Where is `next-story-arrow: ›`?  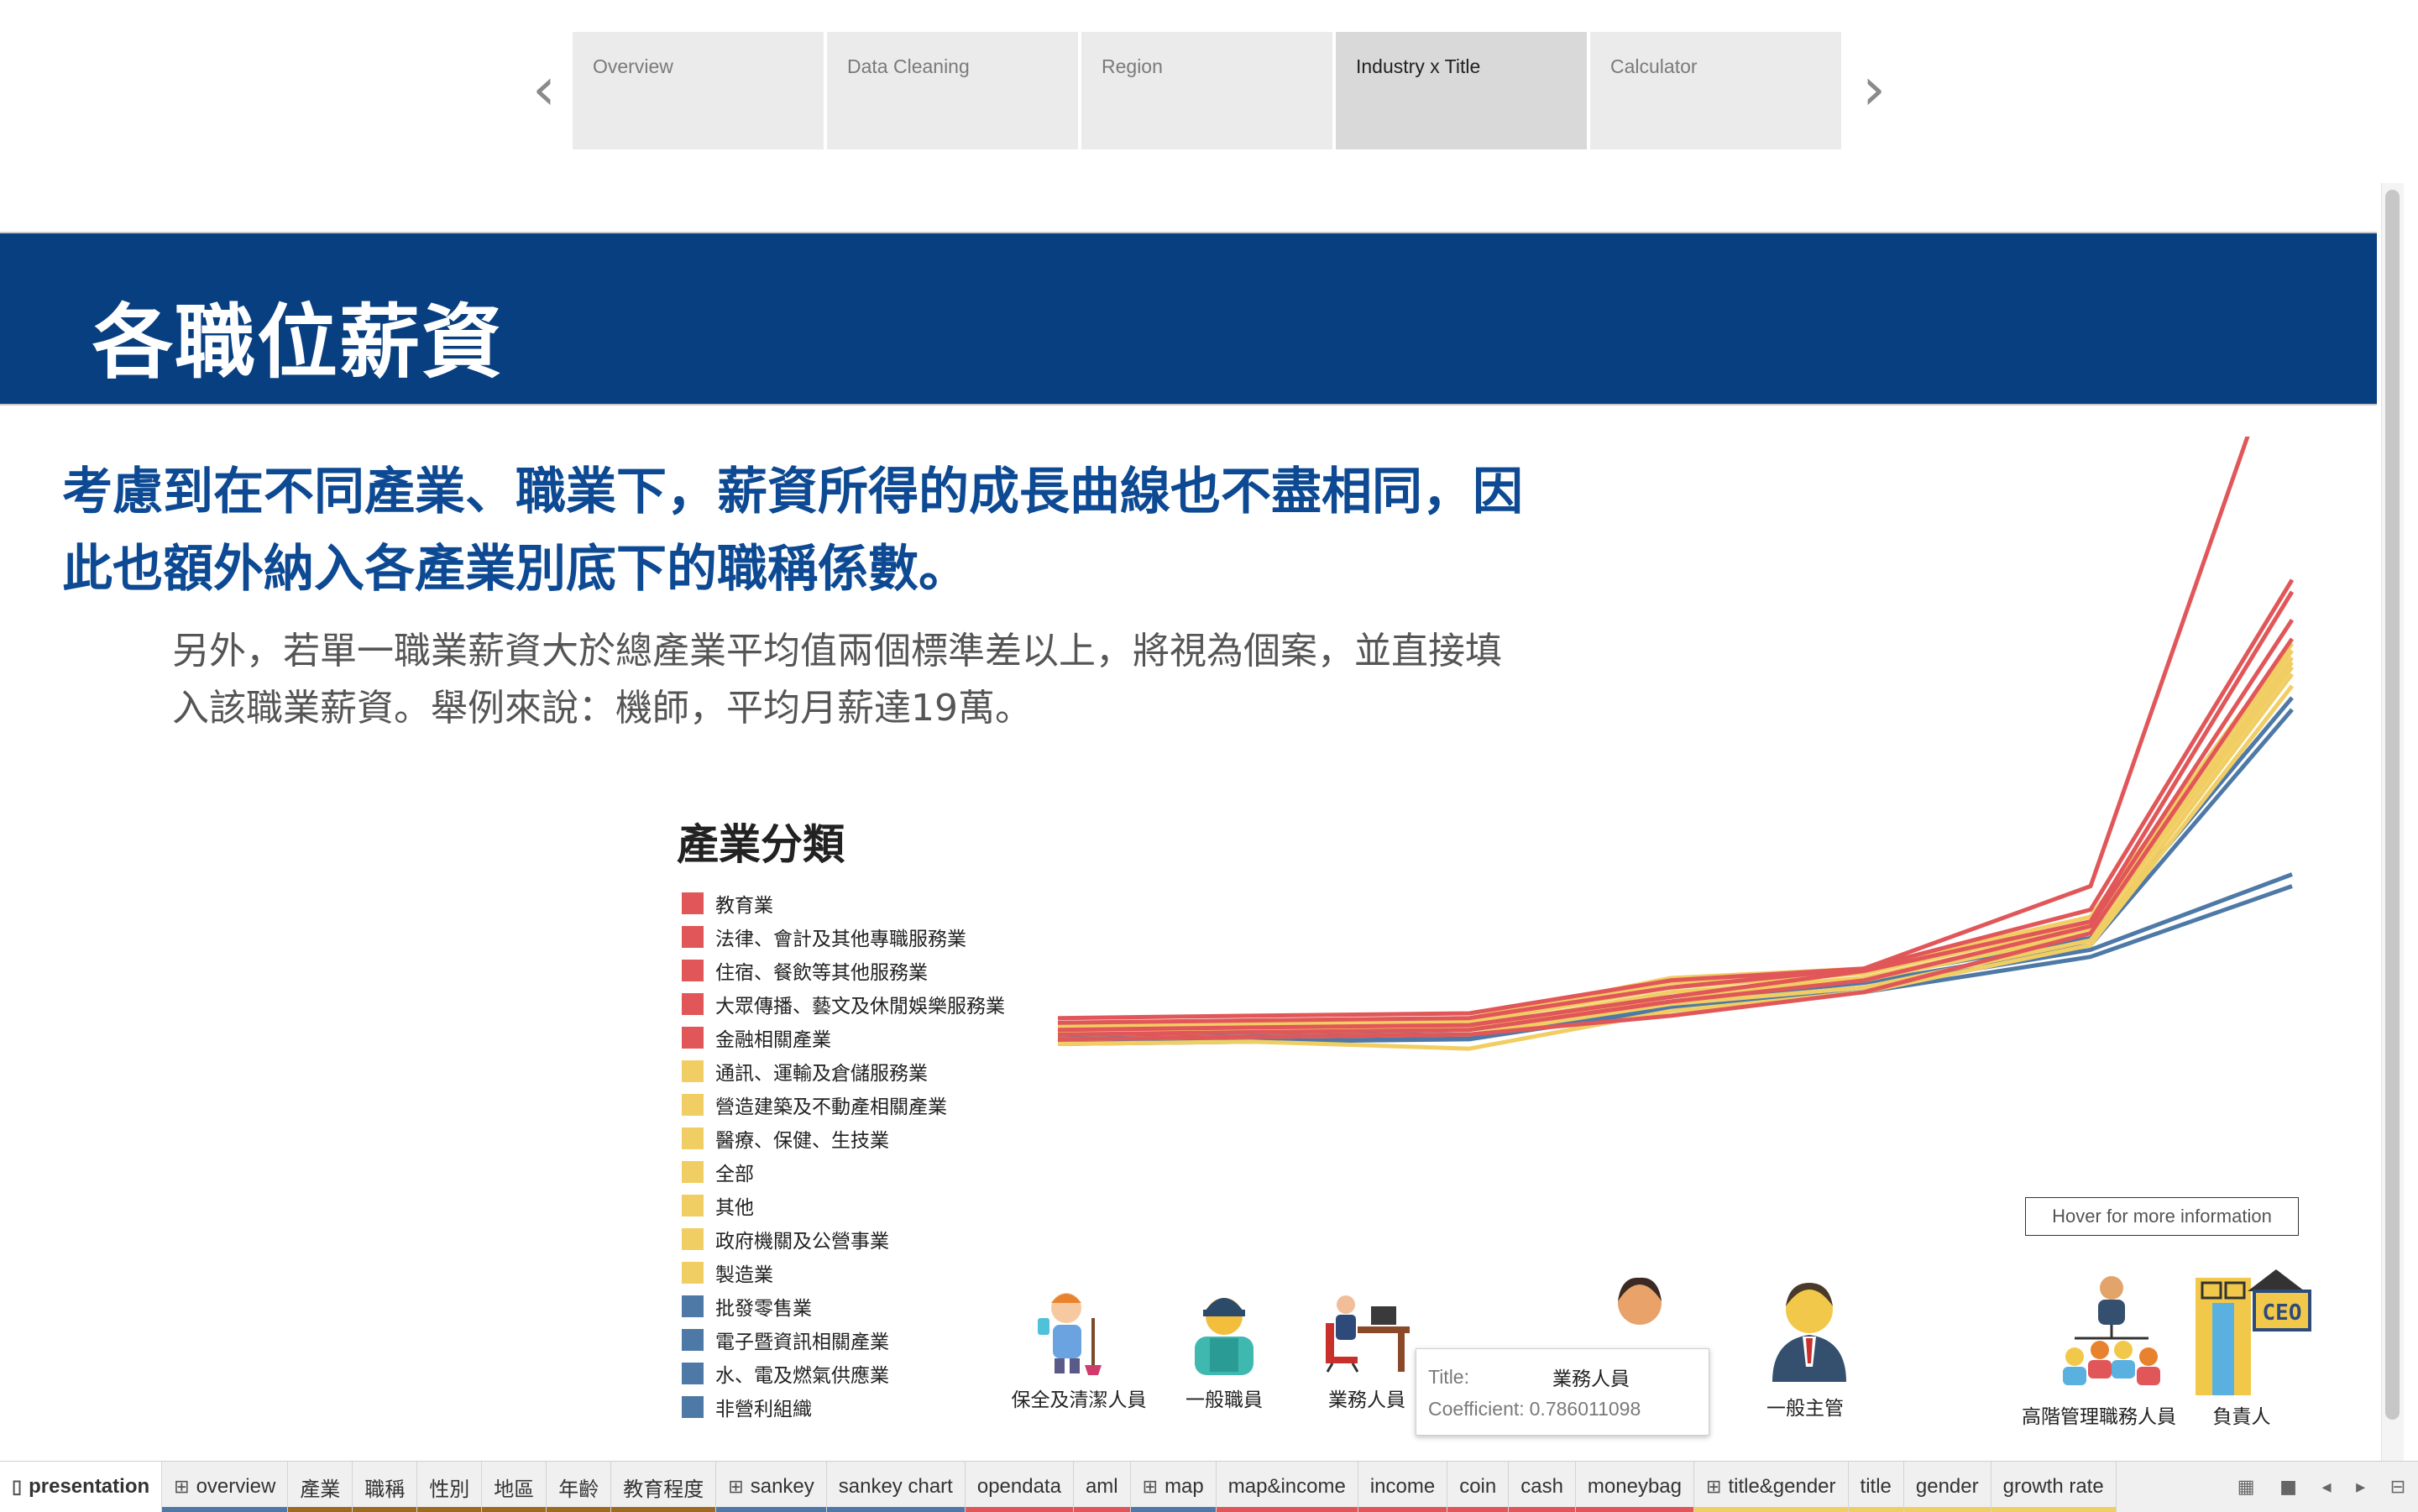 next-story-arrow: › is located at coordinates (1874, 89).